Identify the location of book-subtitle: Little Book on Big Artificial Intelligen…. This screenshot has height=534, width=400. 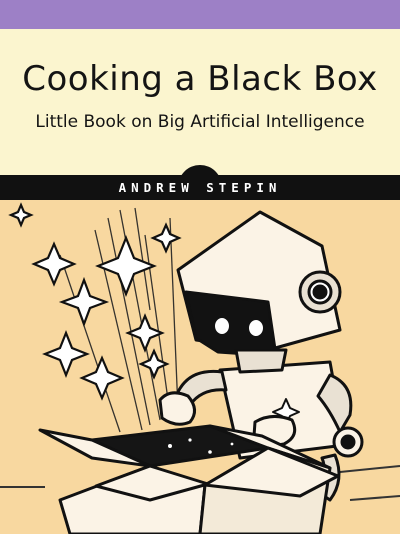
(200, 122).